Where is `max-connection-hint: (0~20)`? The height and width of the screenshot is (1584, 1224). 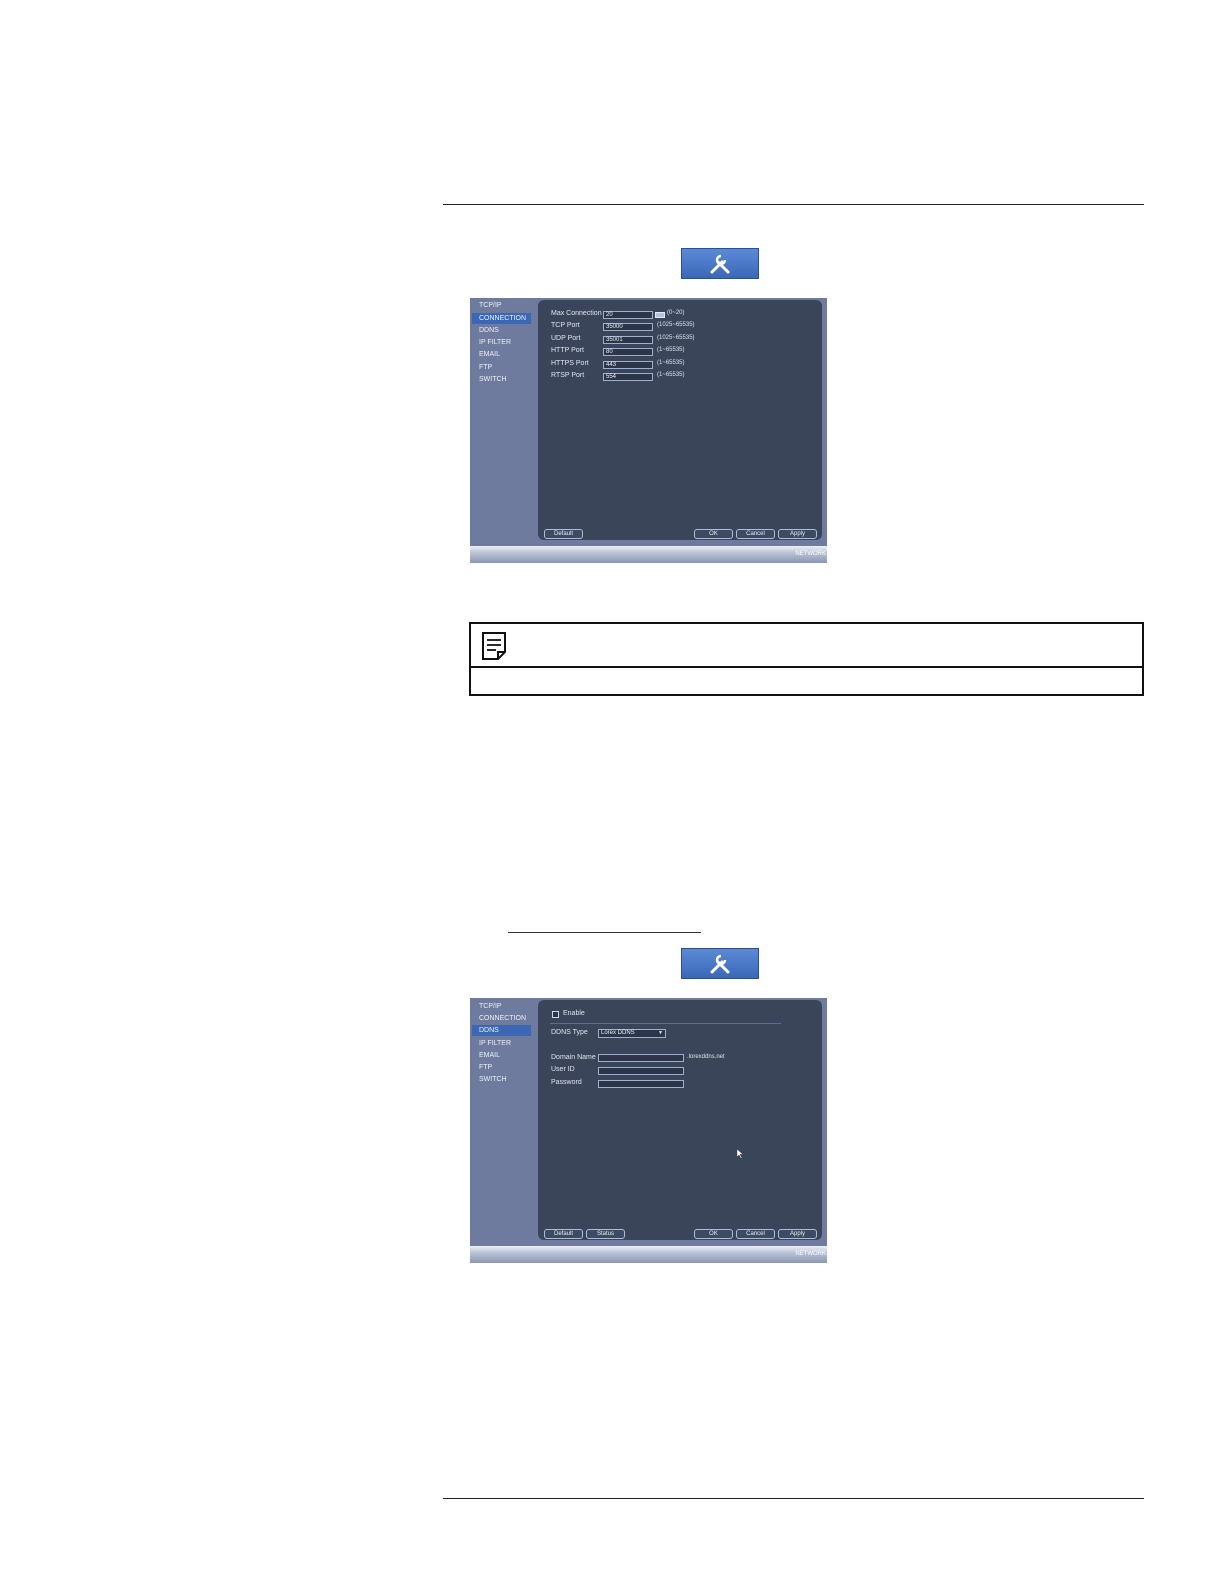 max-connection-hint: (0~20) is located at coordinates (676, 313).